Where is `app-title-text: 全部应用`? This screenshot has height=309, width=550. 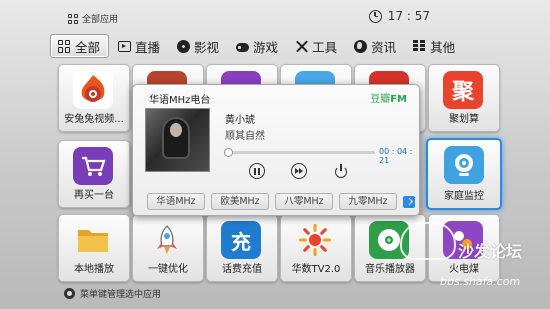
app-title-text: 全部应用 is located at coordinates (100, 20).